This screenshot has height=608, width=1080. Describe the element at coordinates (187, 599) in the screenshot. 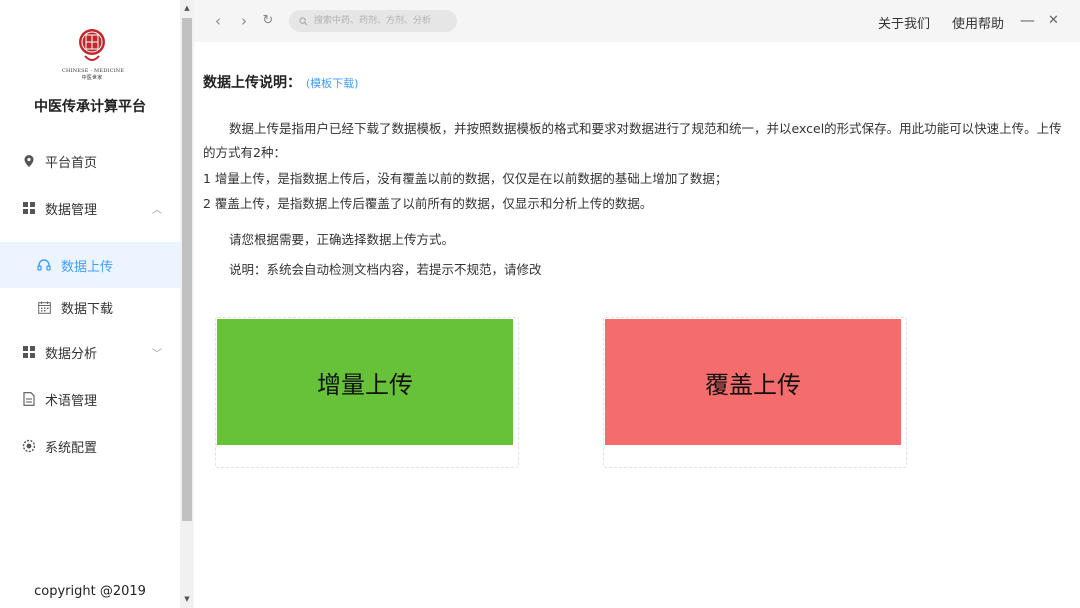

I see `scroll-down-arrow-icon: ▼` at that location.